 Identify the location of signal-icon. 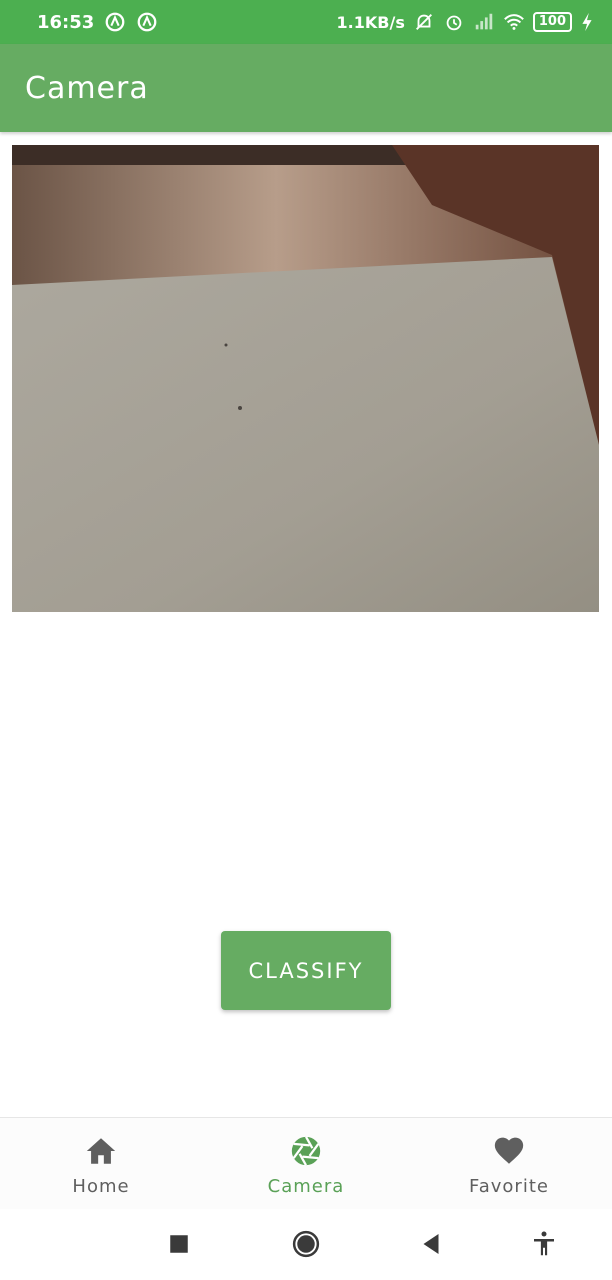
(484, 22).